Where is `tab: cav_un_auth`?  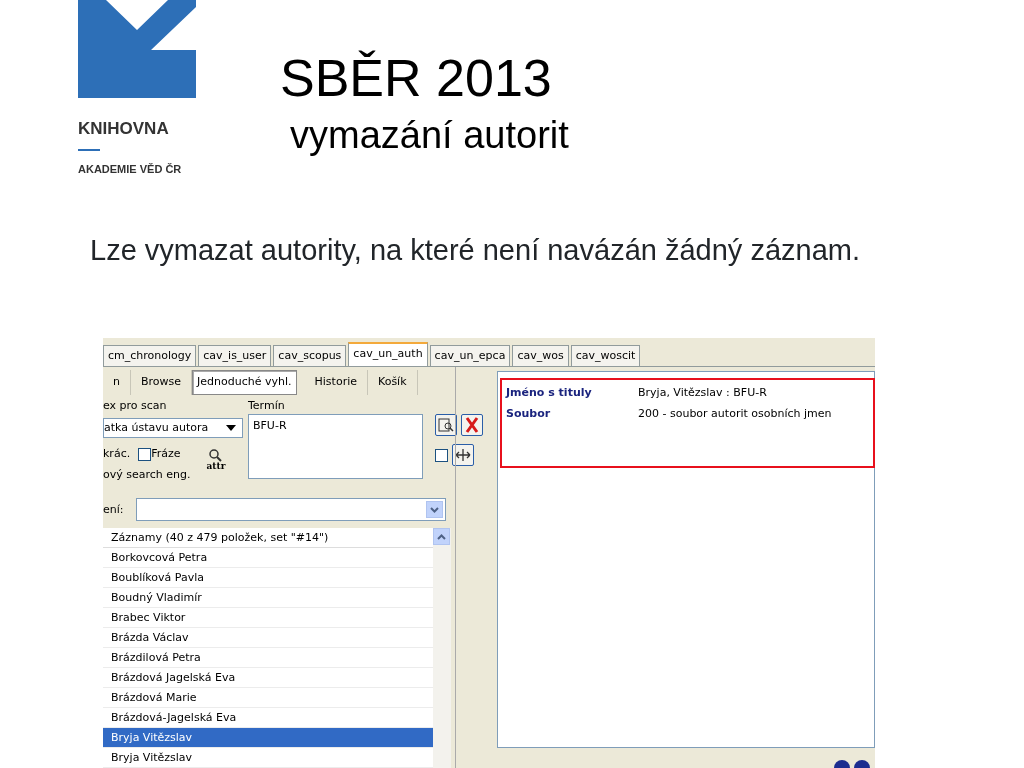 tab: cav_un_auth is located at coordinates (388, 354).